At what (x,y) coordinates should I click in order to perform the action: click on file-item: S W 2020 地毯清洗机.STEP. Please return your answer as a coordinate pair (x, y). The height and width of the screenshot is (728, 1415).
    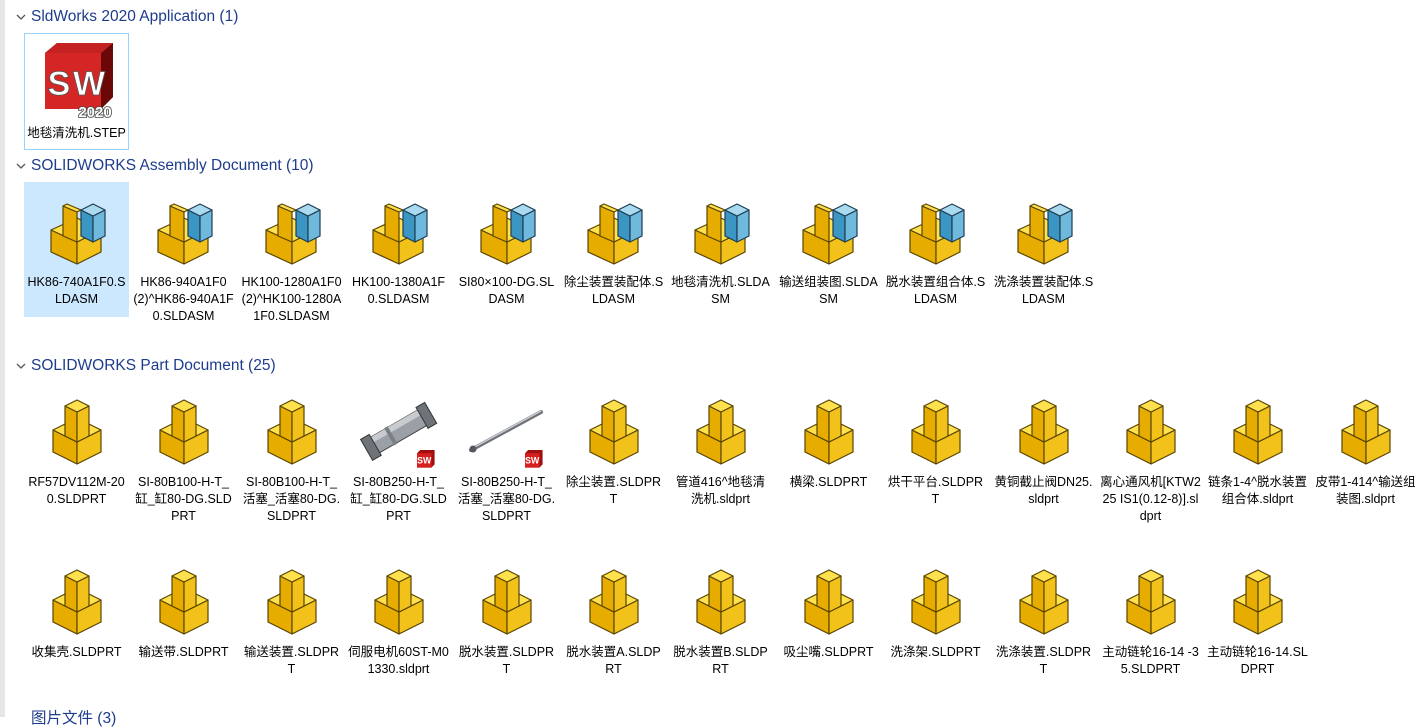
    Looking at the image, I should click on (76, 91).